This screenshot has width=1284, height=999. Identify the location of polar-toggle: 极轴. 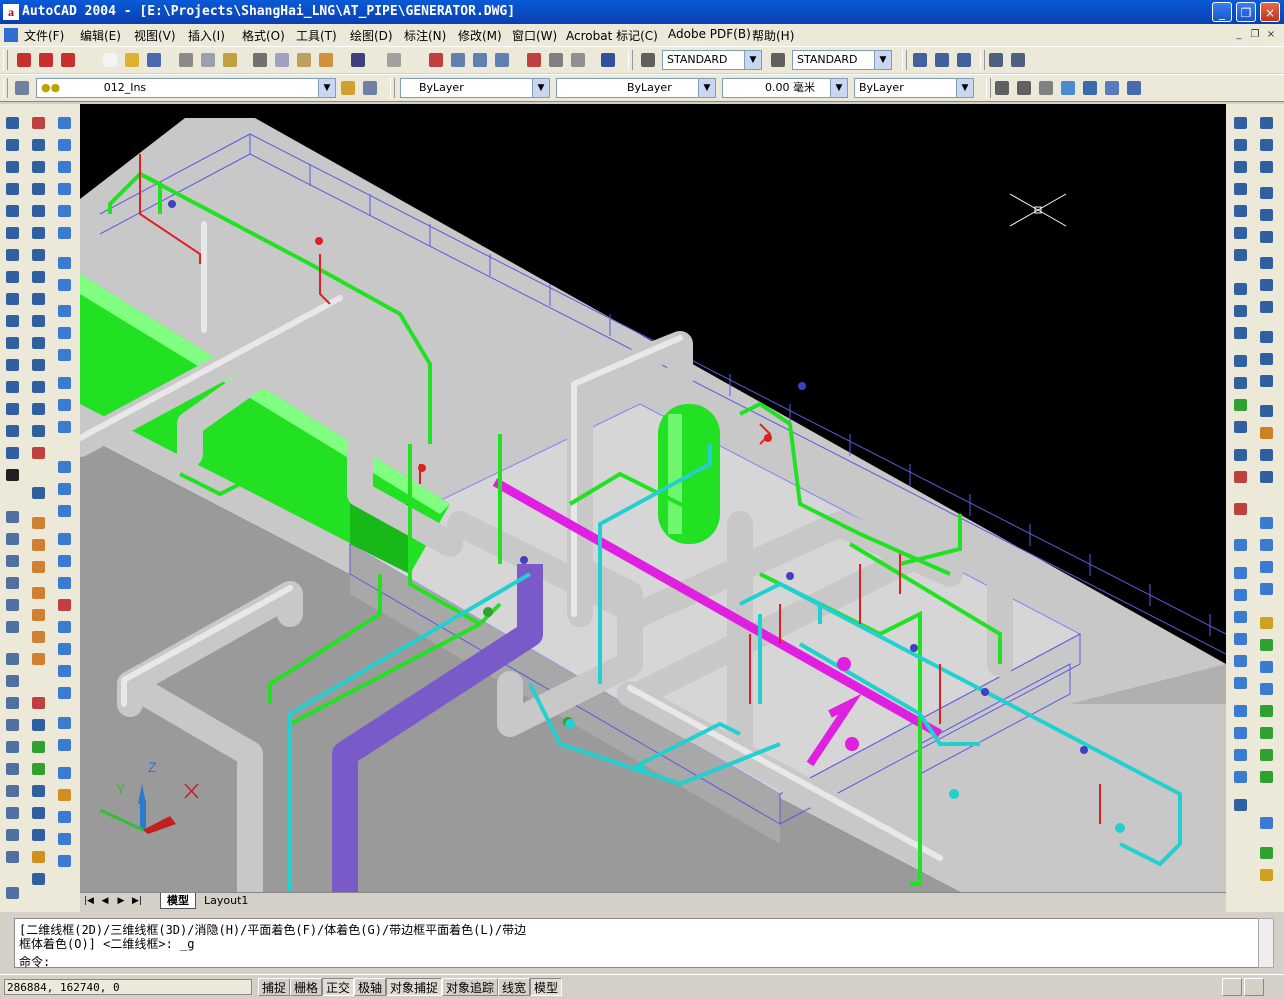
(370, 987).